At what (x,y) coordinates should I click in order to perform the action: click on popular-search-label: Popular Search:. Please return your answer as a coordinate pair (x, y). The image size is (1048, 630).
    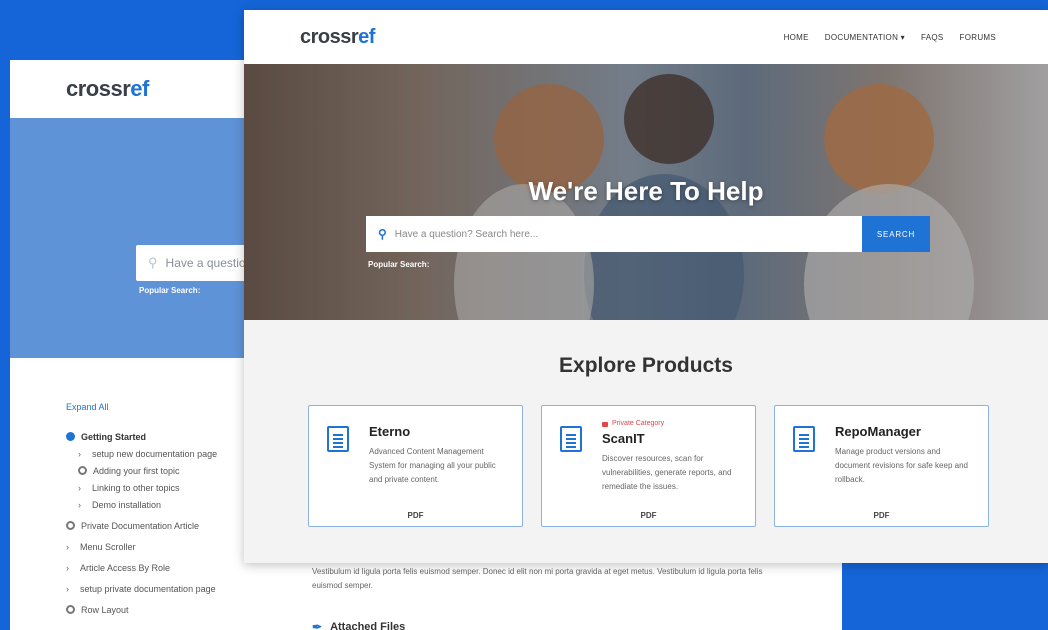
    Looking at the image, I should click on (399, 264).